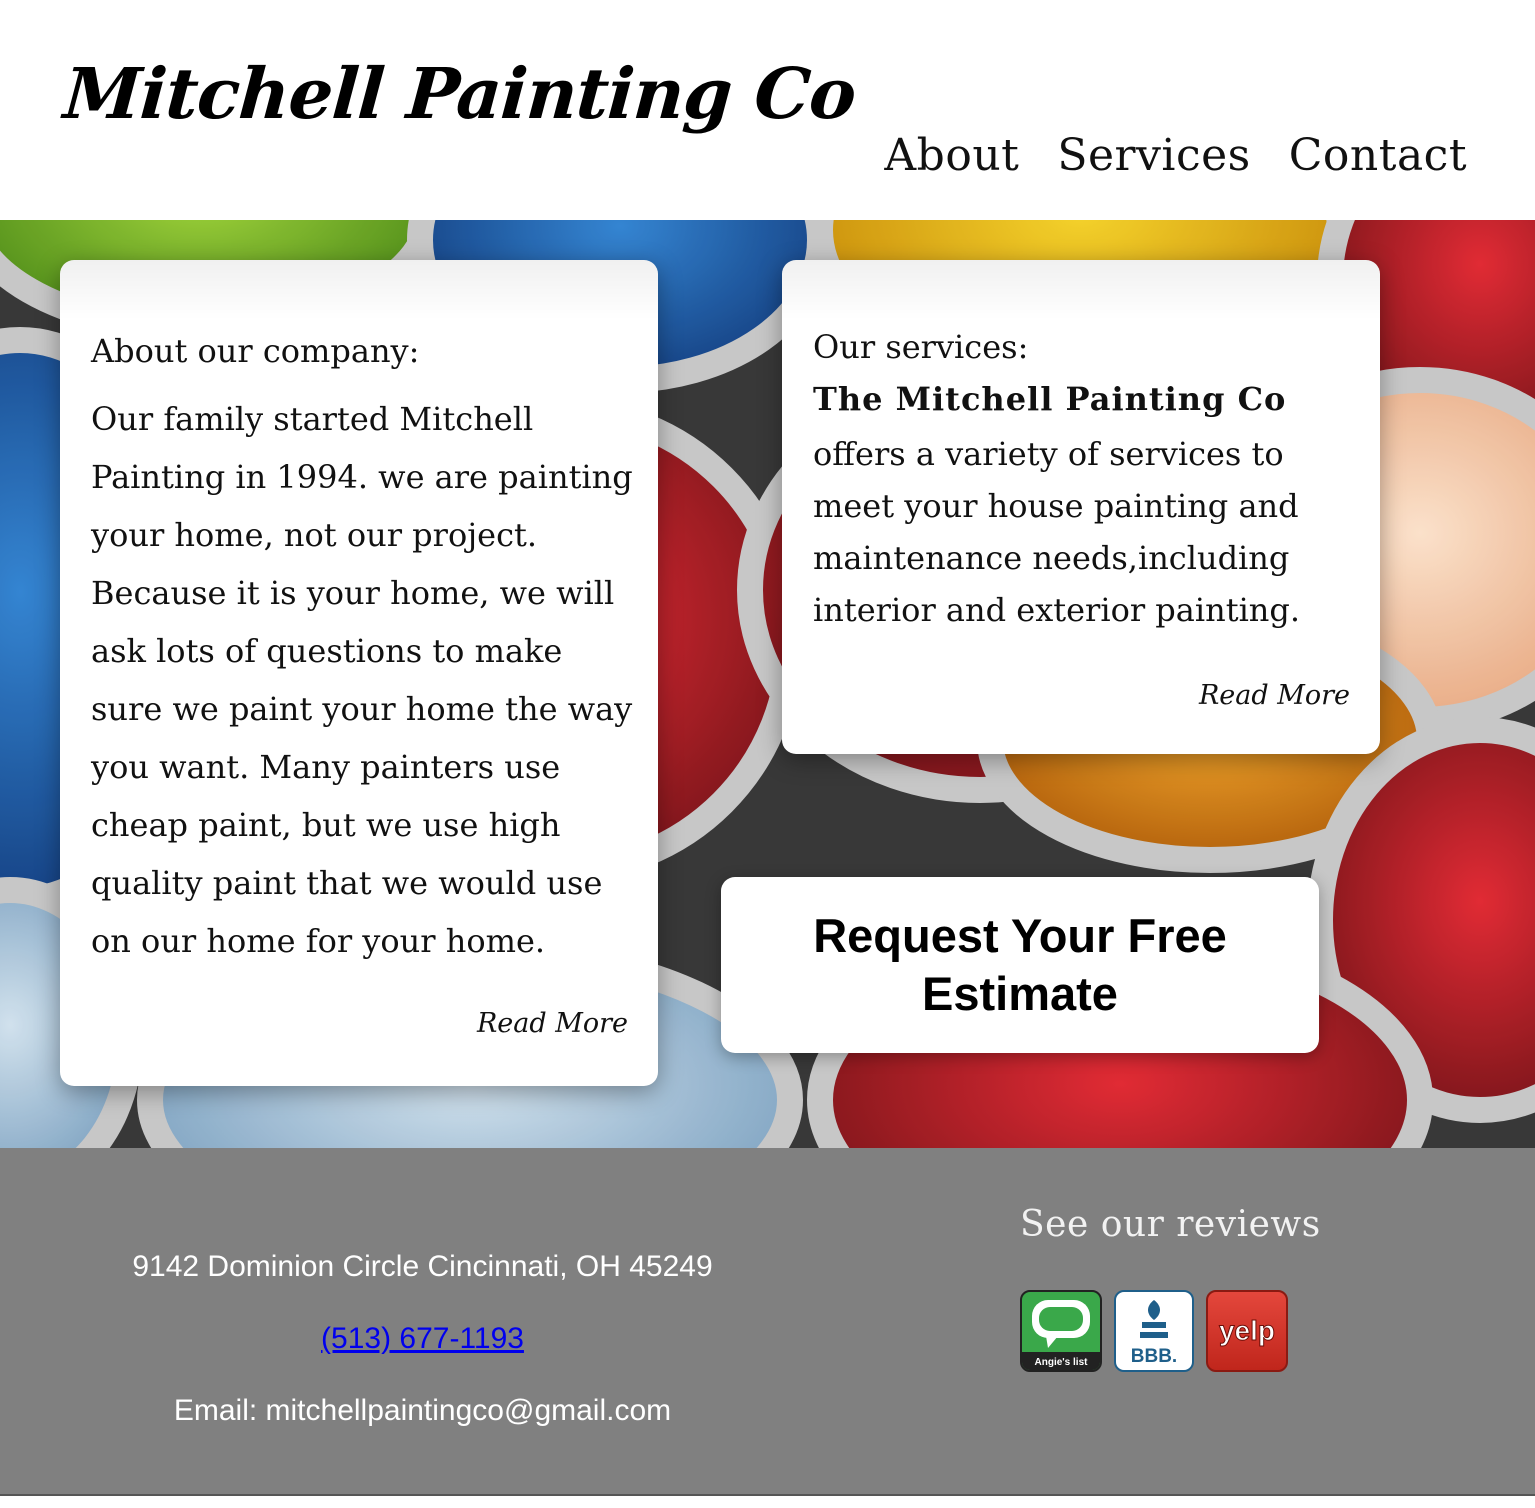 This screenshot has width=1535, height=1508. I want to click on about-read-more-link: Read More, so click(552, 1023).